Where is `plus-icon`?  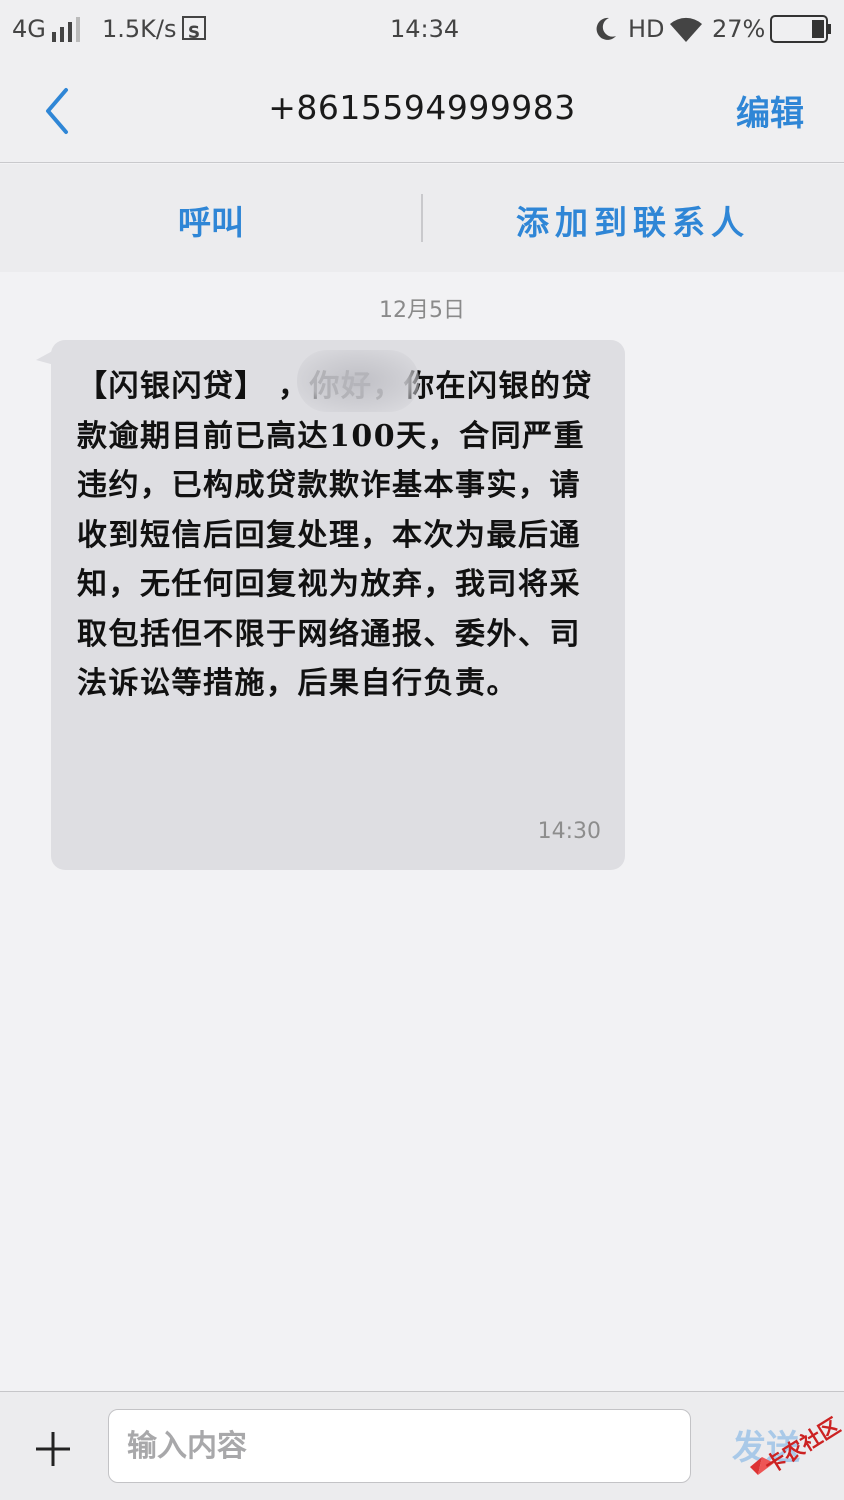
plus-icon is located at coordinates (53, 1449).